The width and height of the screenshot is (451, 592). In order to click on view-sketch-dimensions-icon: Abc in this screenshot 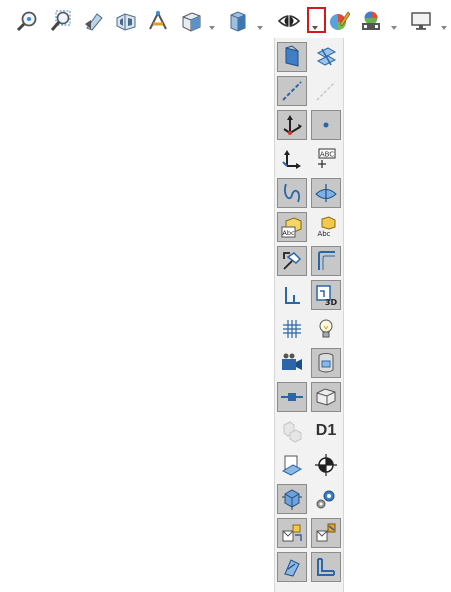, I will do `click(291, 227)`.